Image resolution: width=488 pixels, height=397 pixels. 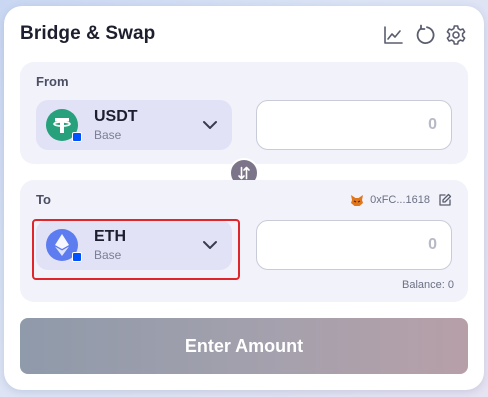 What do you see at coordinates (88, 33) in the screenshot?
I see `page-title: Bridge & Swap` at bounding box center [88, 33].